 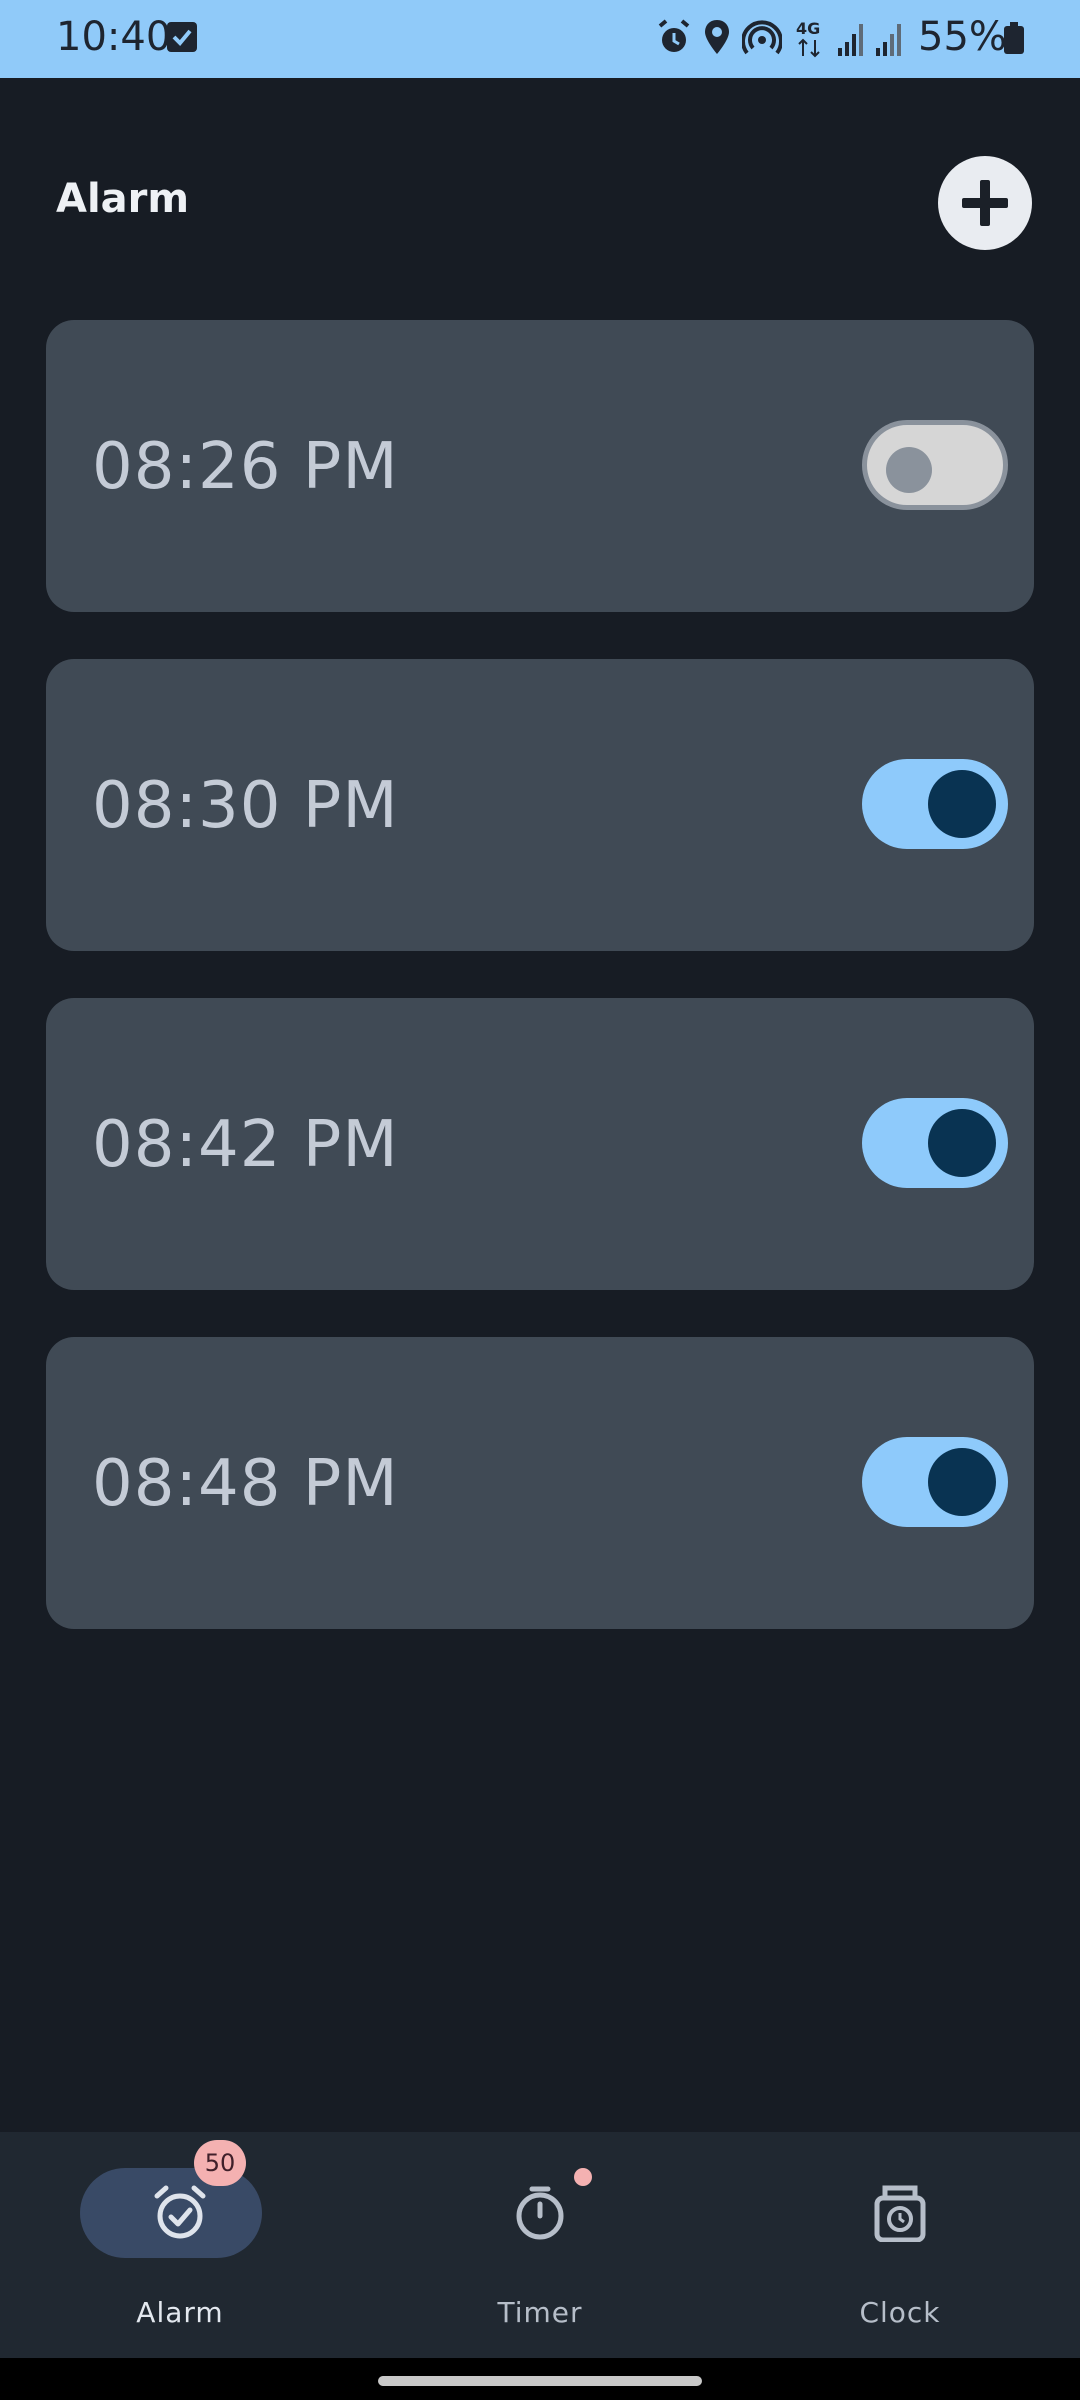 What do you see at coordinates (540, 1144) in the screenshot?
I see `alarm-card: 08:42 PM` at bounding box center [540, 1144].